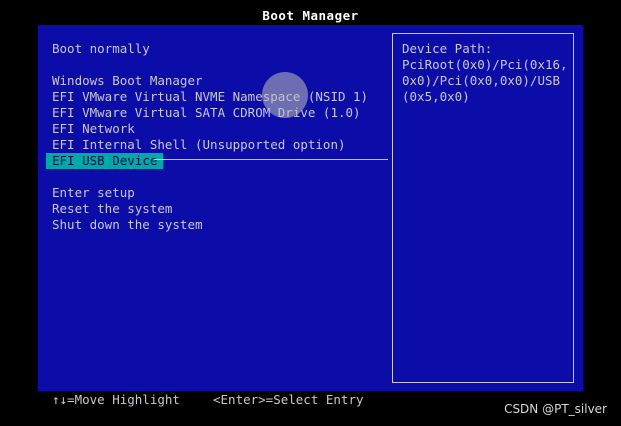  I want to click on move-highlight-hint: ↑↓=Move Highlight, so click(116, 399).